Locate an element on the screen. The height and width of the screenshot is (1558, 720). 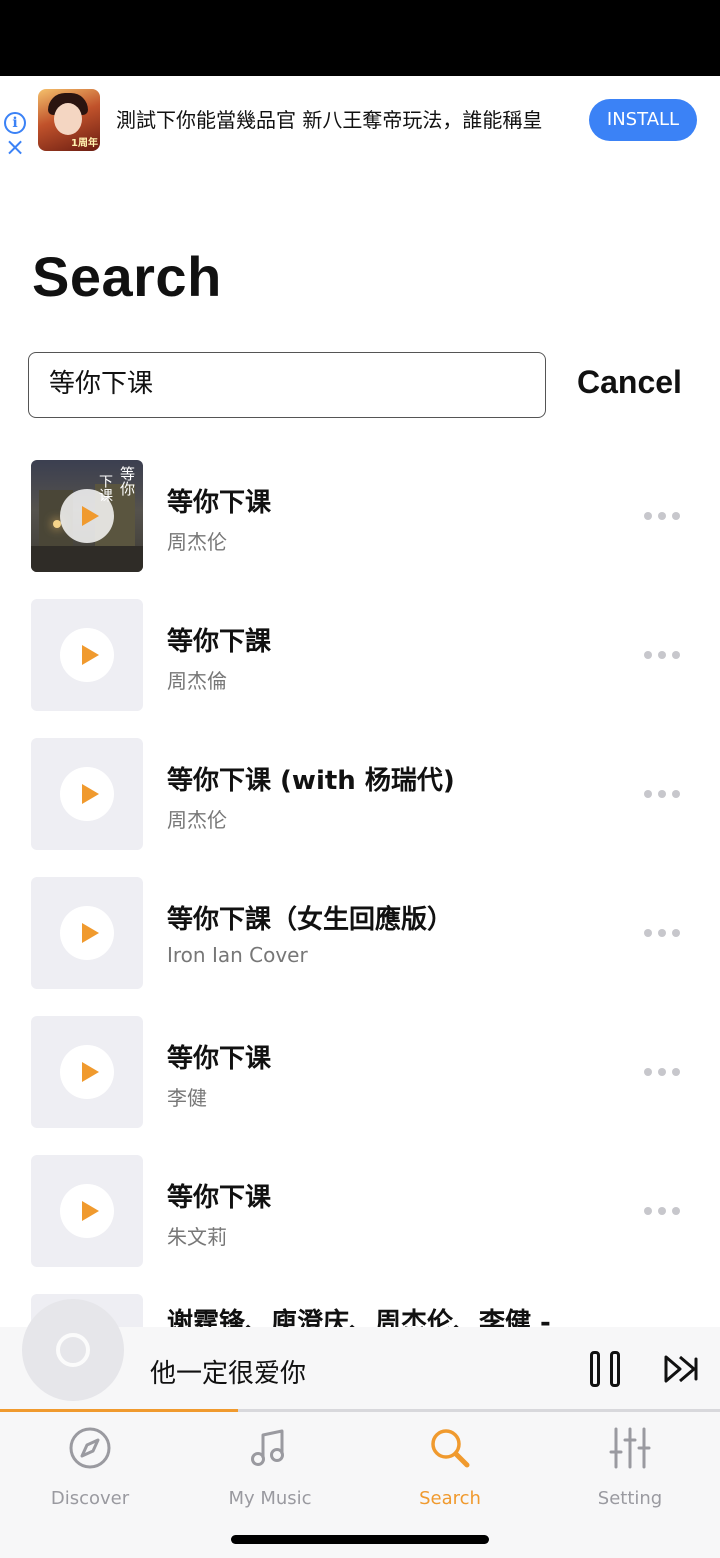
list-item: 等你下课 (with 杨瑞代) 周杰伦 is located at coordinates (360, 794).